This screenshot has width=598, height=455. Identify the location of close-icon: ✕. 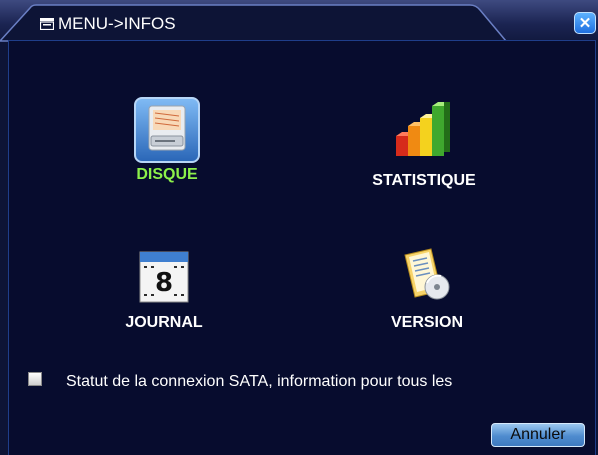
(585, 23).